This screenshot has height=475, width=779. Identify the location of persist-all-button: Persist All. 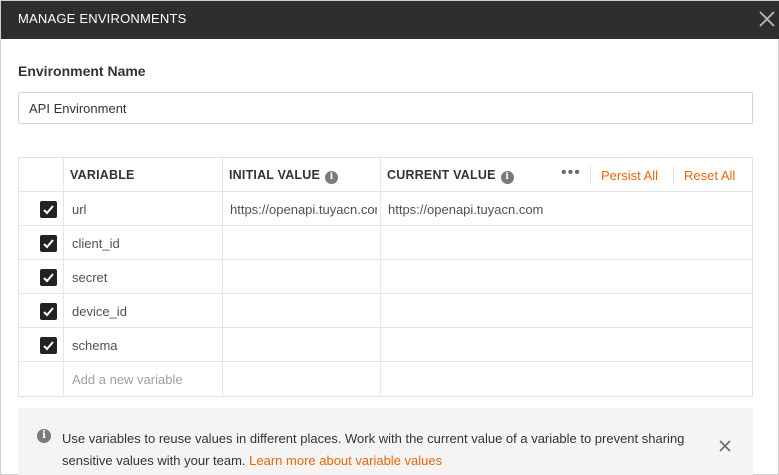
(629, 175).